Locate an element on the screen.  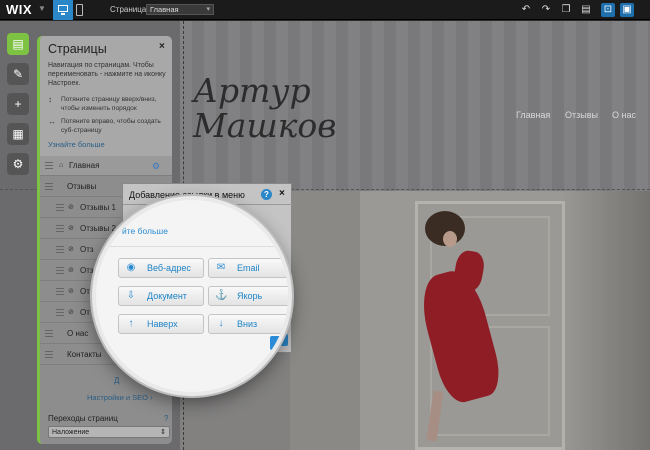
chevron-down-icon: ▾ is located at coordinates (208, 9).